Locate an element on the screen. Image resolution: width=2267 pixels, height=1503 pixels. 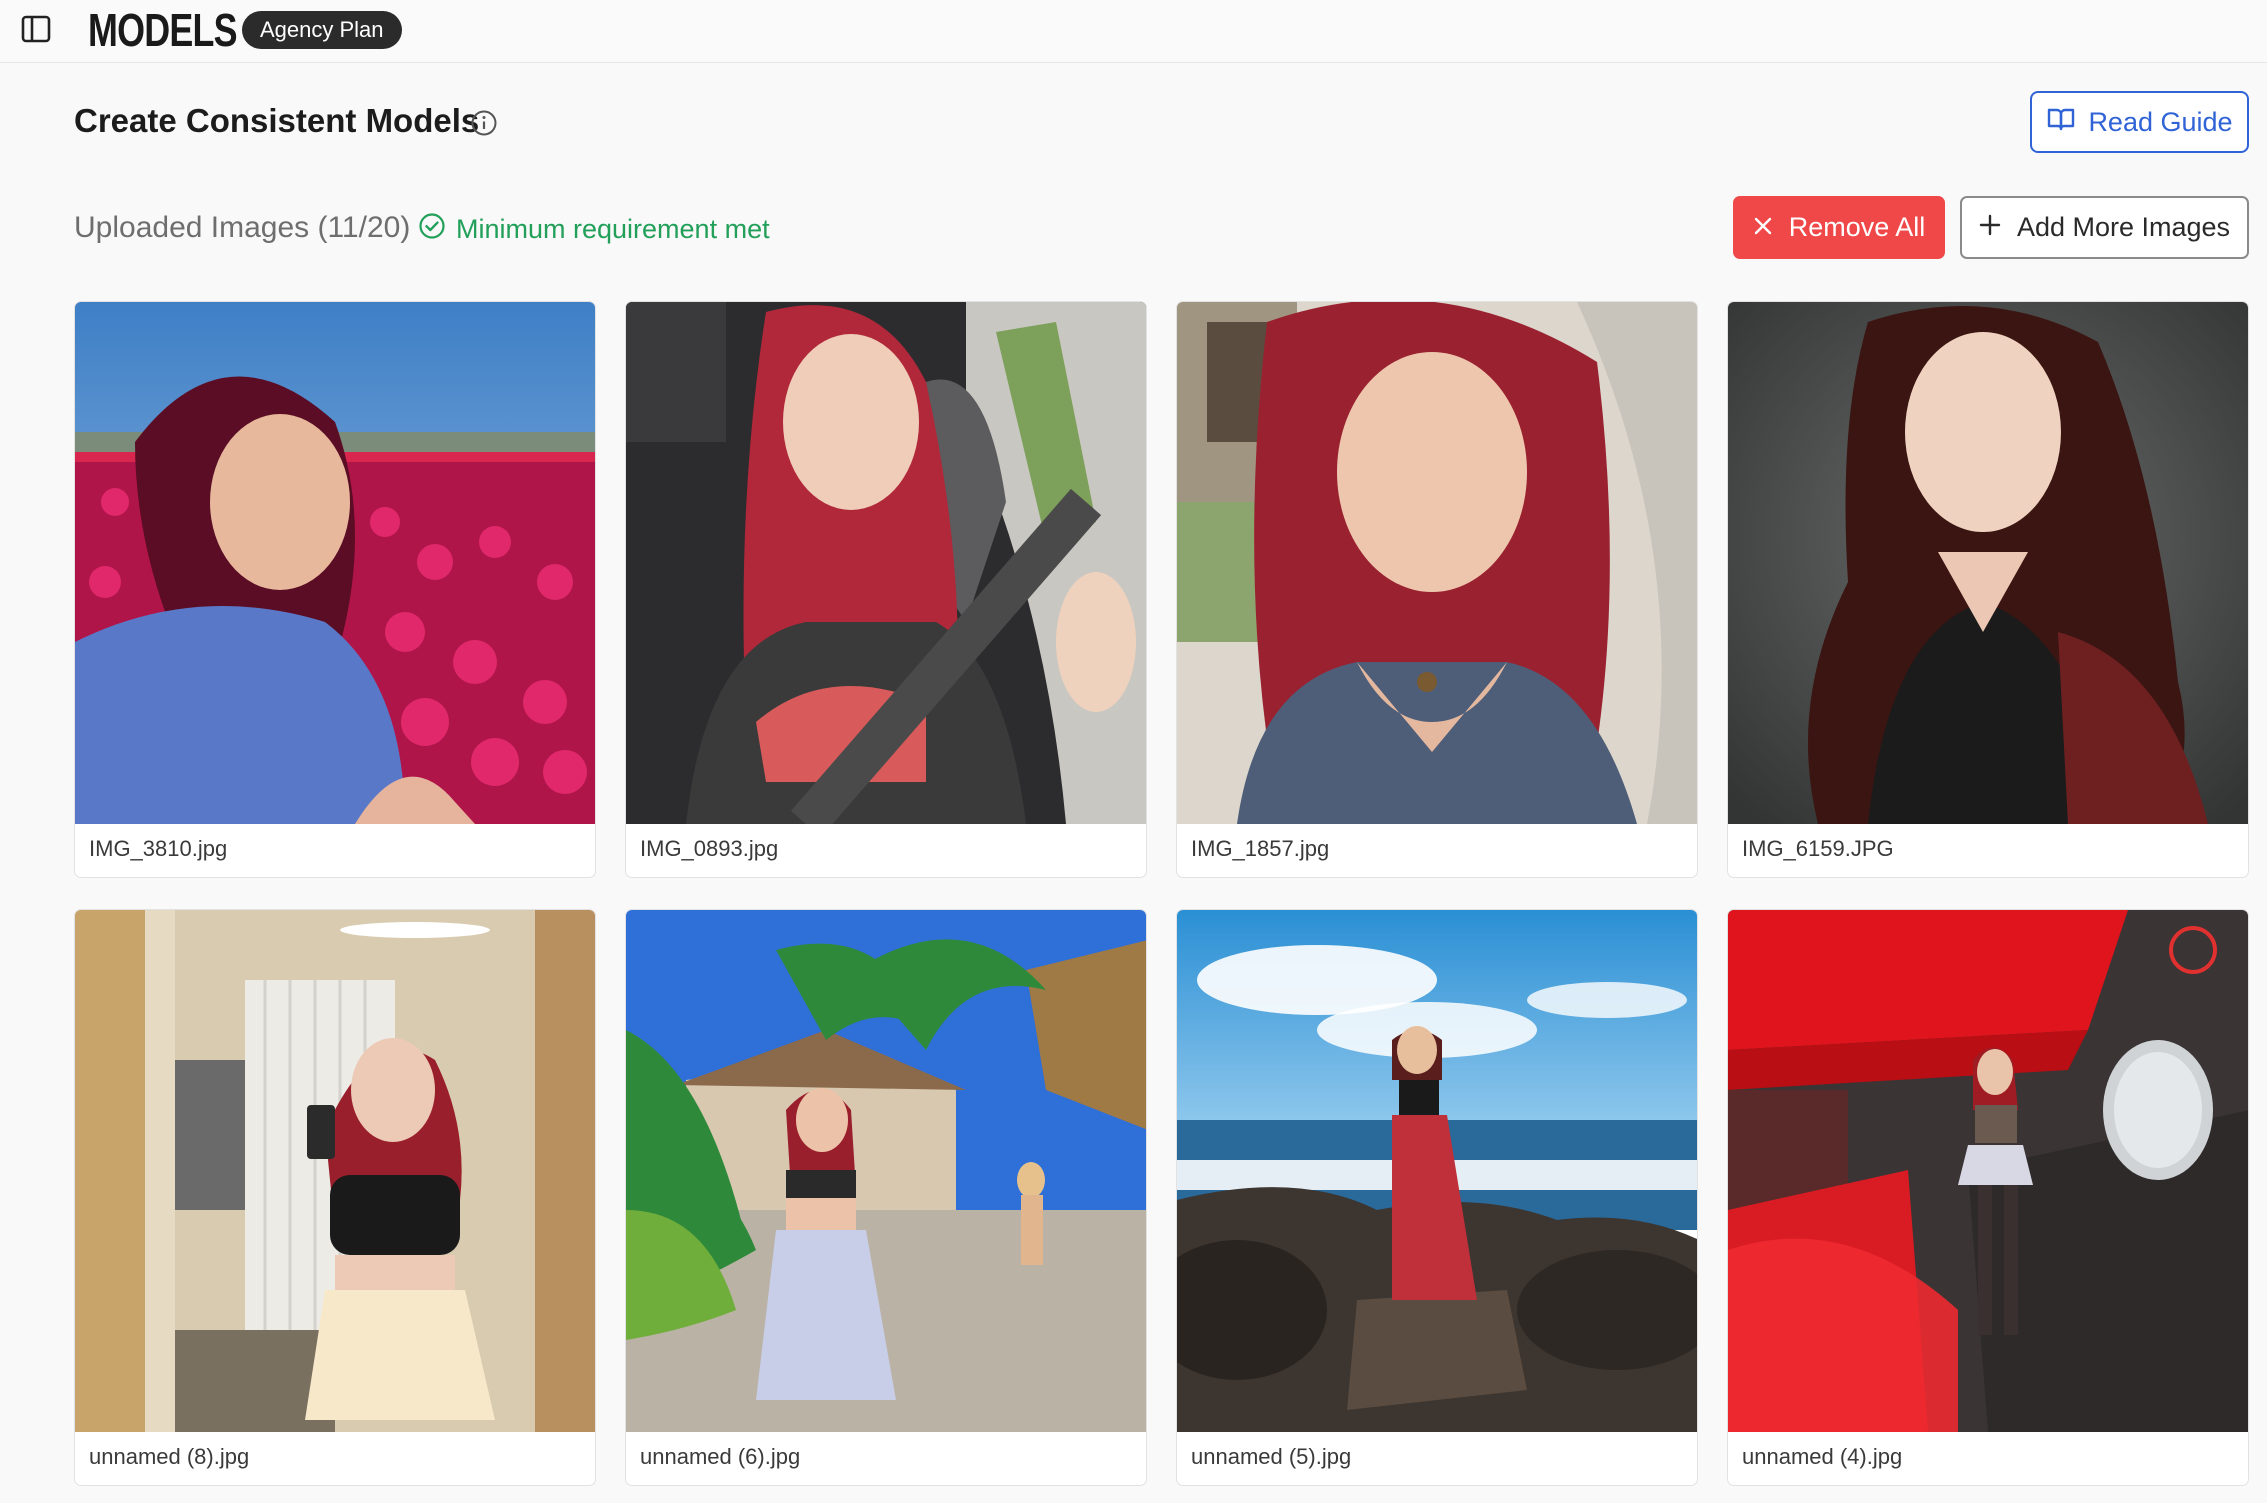
sidebar-toggle-icon is located at coordinates (36, 29).